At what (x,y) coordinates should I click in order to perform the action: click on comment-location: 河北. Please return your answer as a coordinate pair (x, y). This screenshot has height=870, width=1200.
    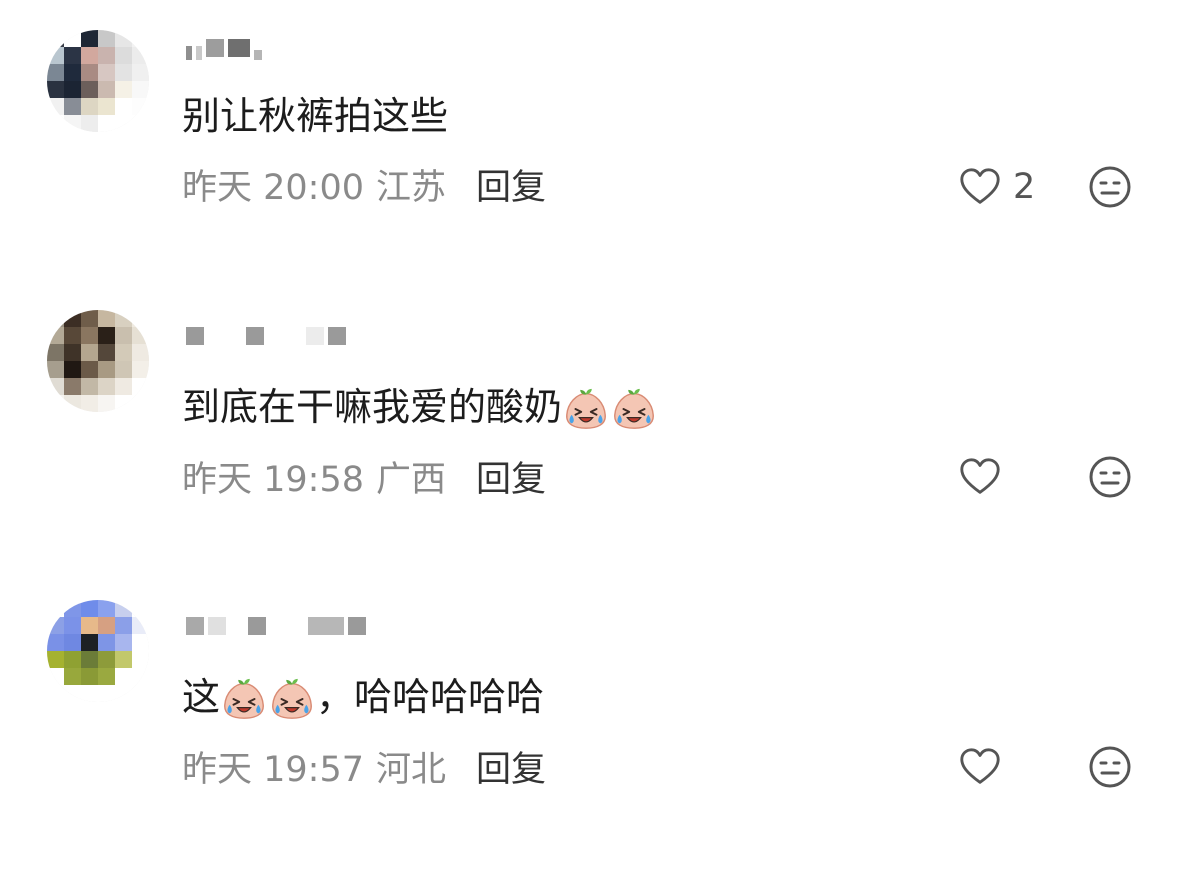
    Looking at the image, I should click on (411, 770).